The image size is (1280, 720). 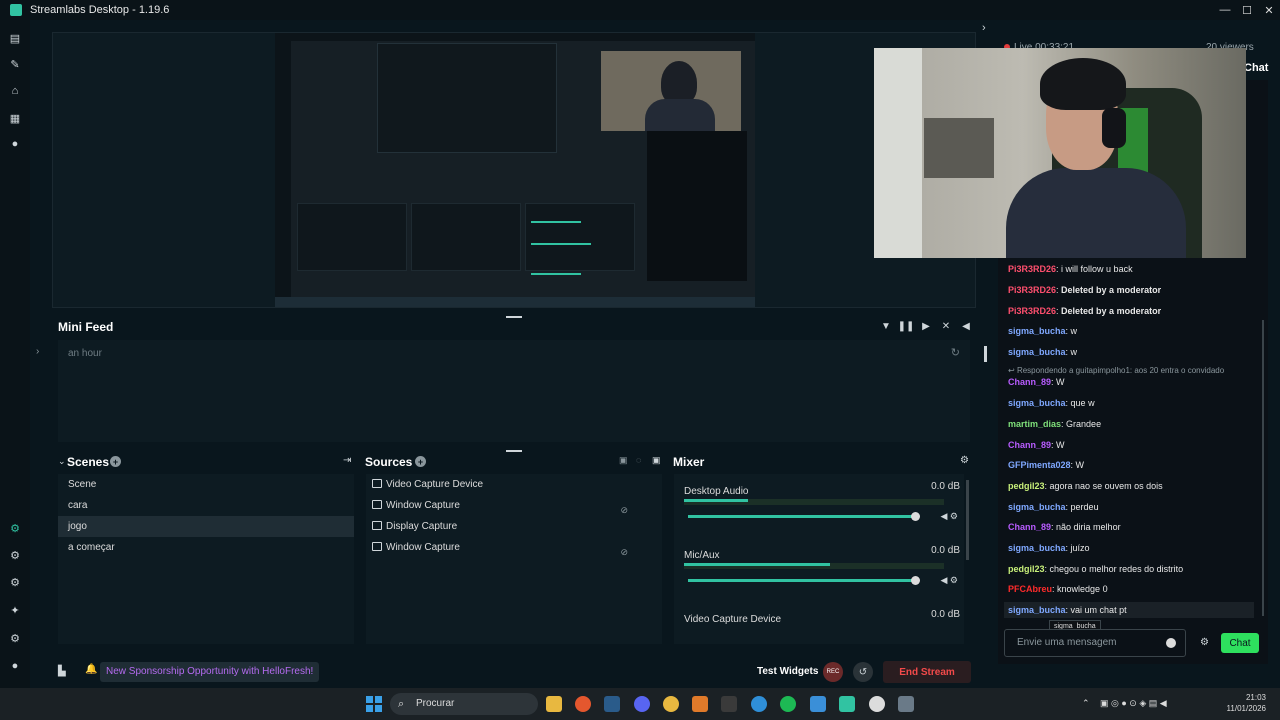 I want to click on themes-icon: ✎, so click(x=15, y=64).